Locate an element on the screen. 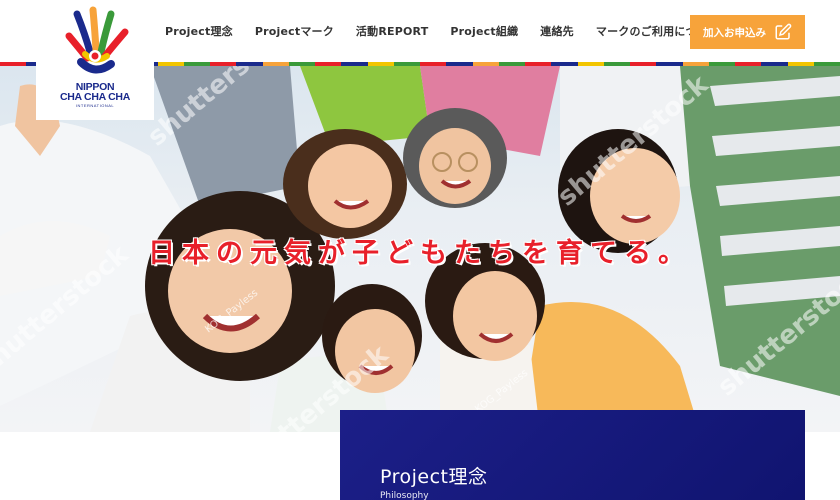 This screenshot has height=500, width=840. nav-item-report: 活動REPORT is located at coordinates (392, 31).